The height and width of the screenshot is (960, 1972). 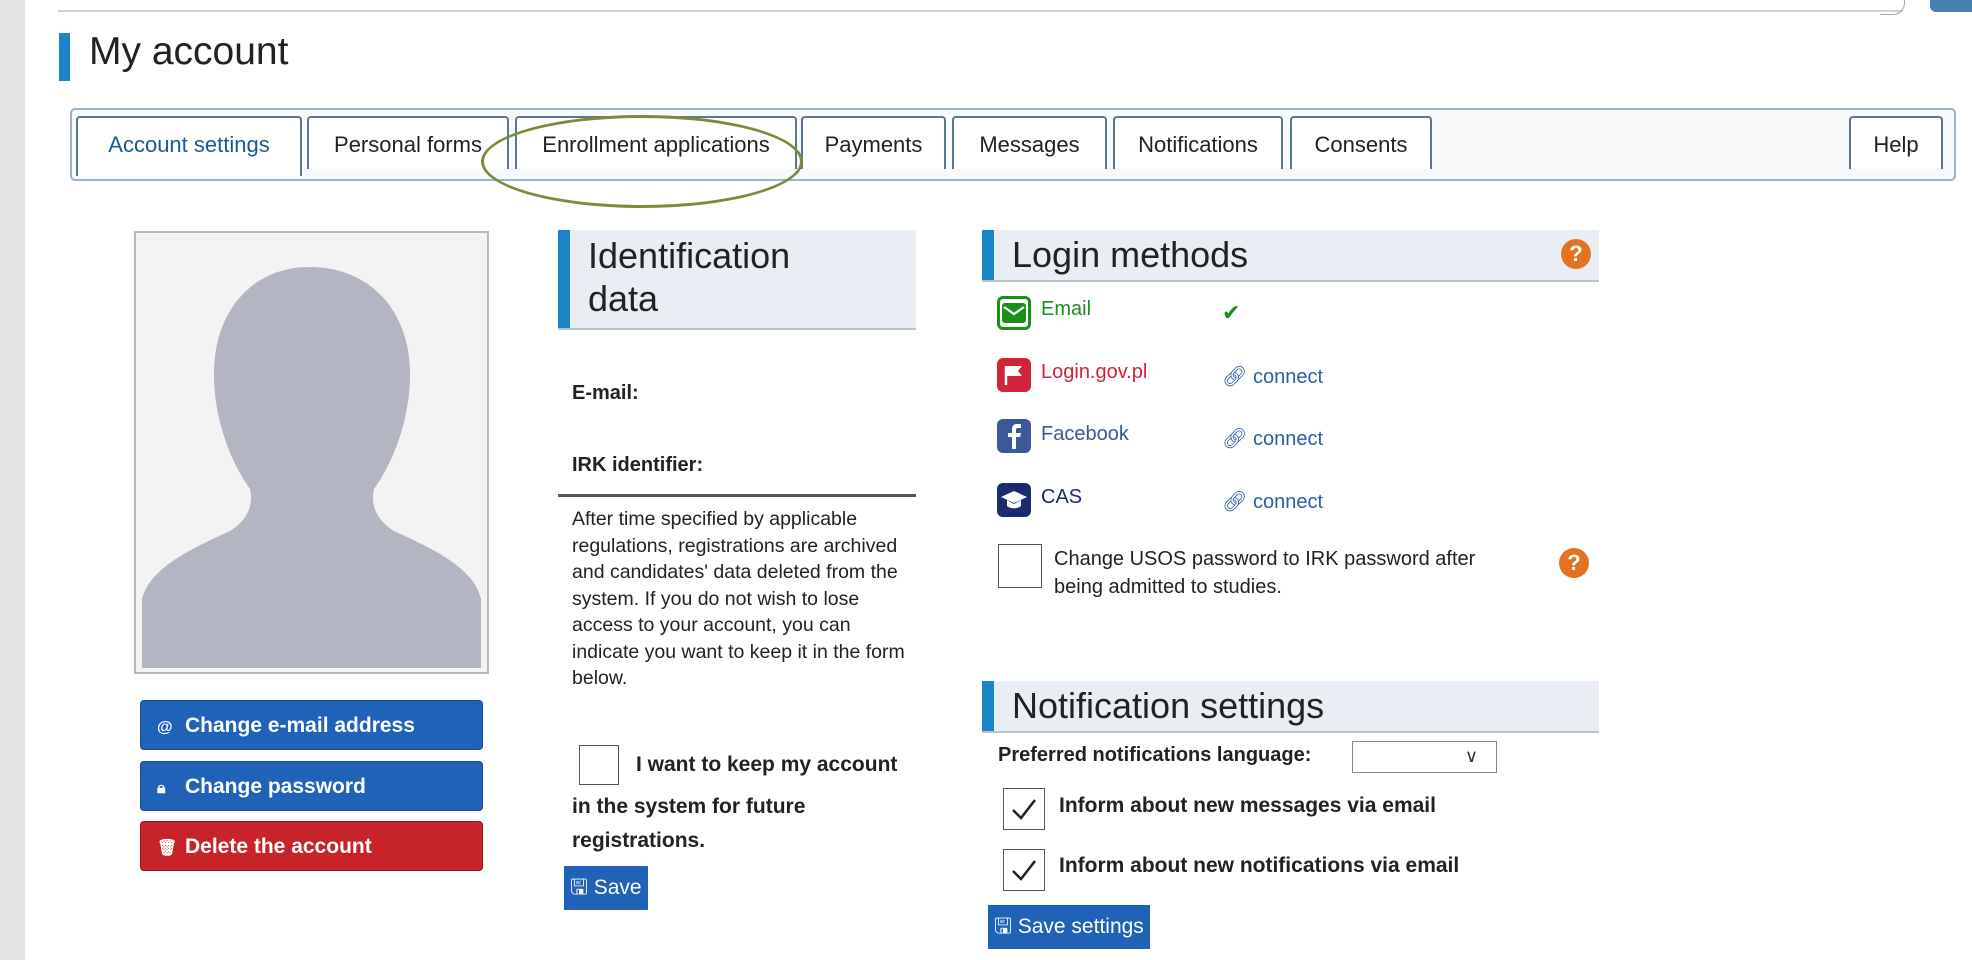 What do you see at coordinates (767, 764) in the screenshot?
I see `keep-account-label-line1: I want to keep my account` at bounding box center [767, 764].